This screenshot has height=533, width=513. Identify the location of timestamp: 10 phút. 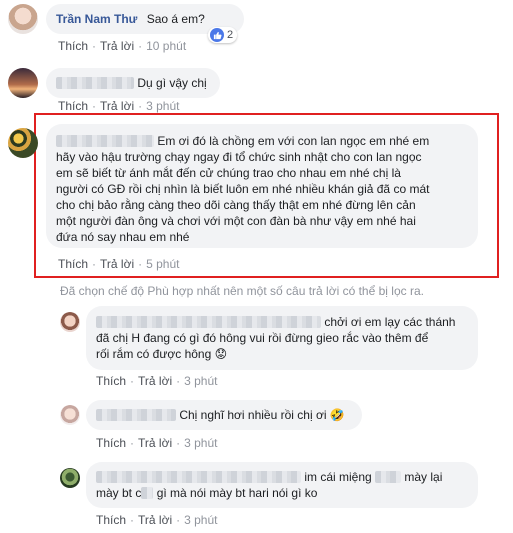
(166, 46).